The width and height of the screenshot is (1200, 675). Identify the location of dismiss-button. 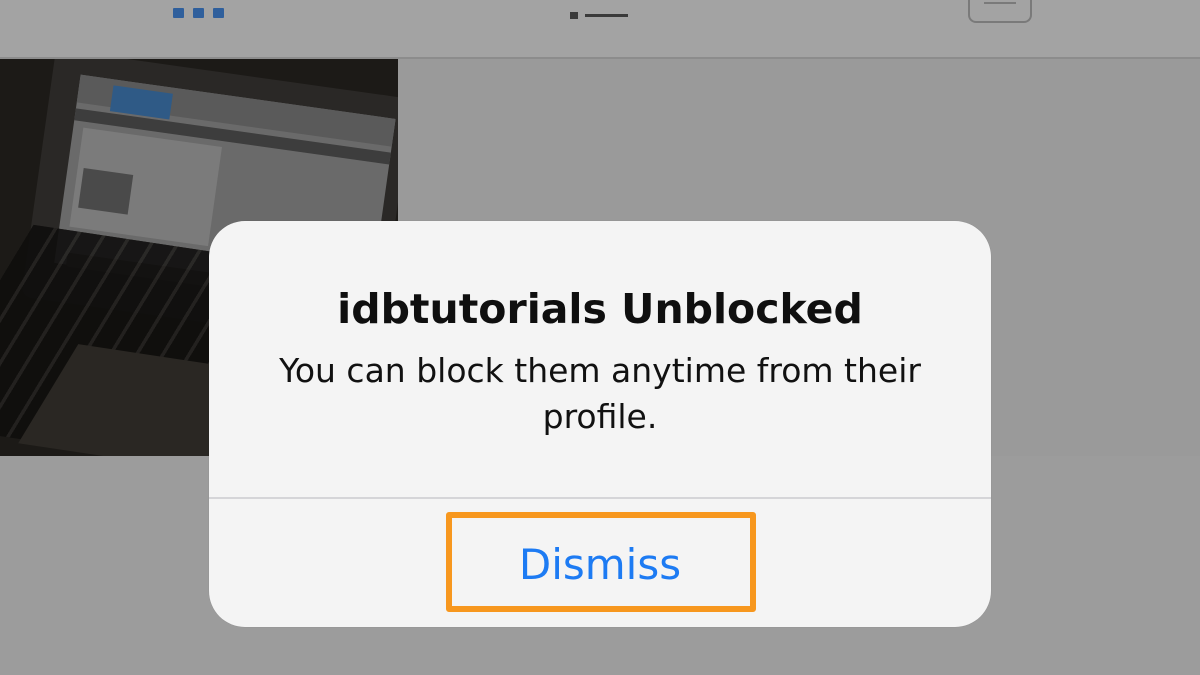
(600, 563).